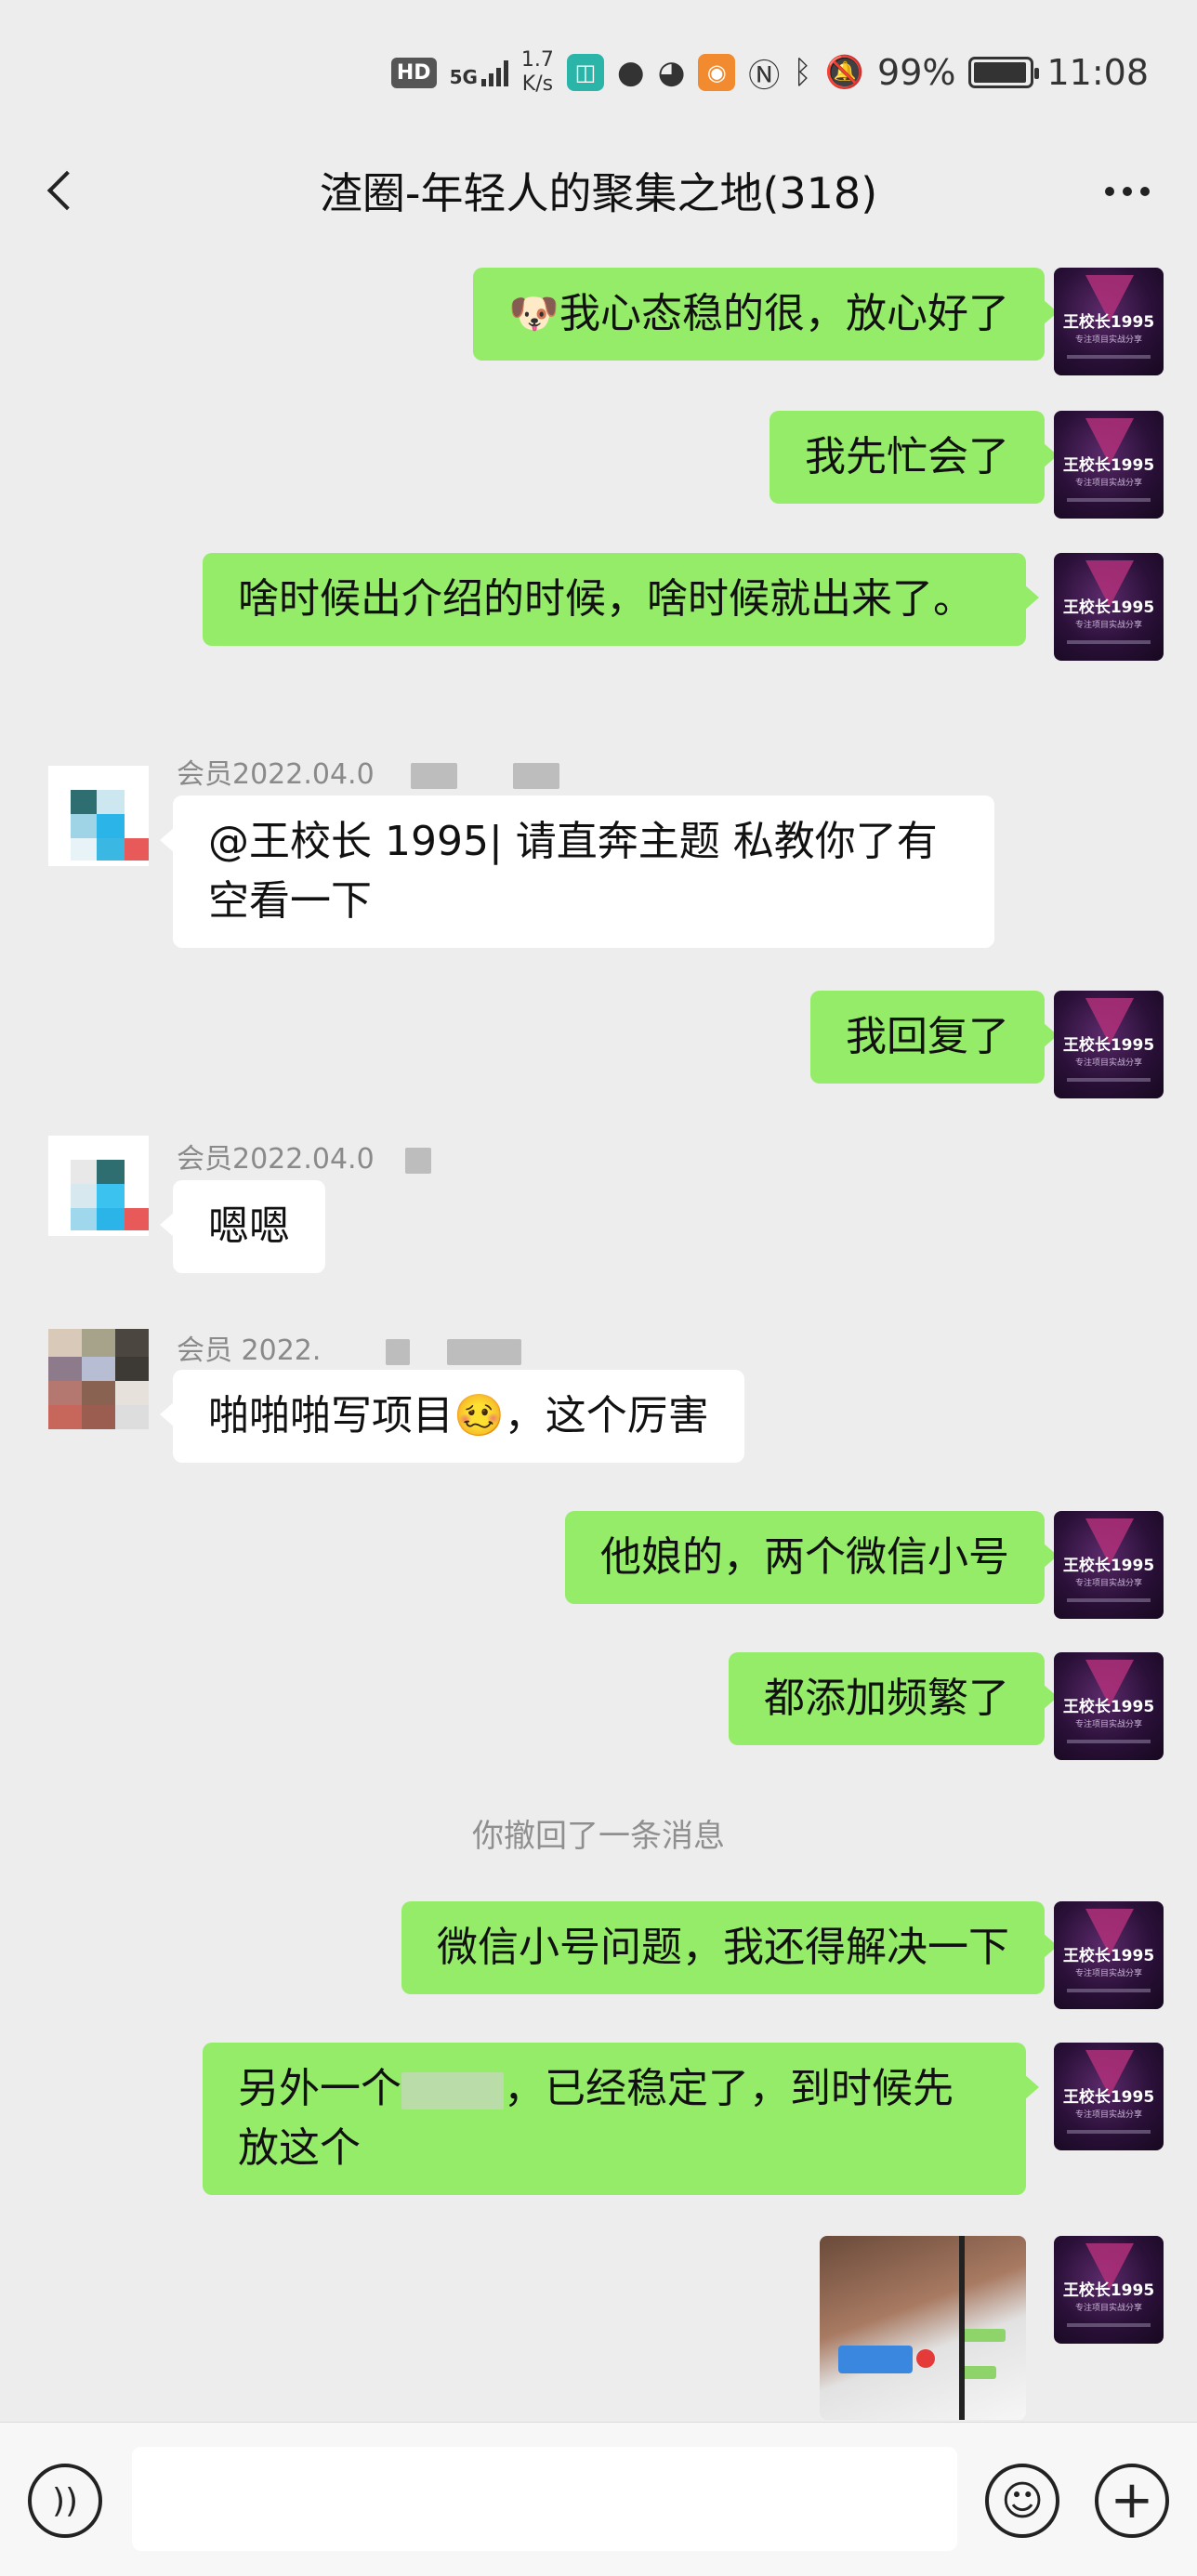  What do you see at coordinates (479, 72) in the screenshot?
I see `signal-icon: 5G` at bounding box center [479, 72].